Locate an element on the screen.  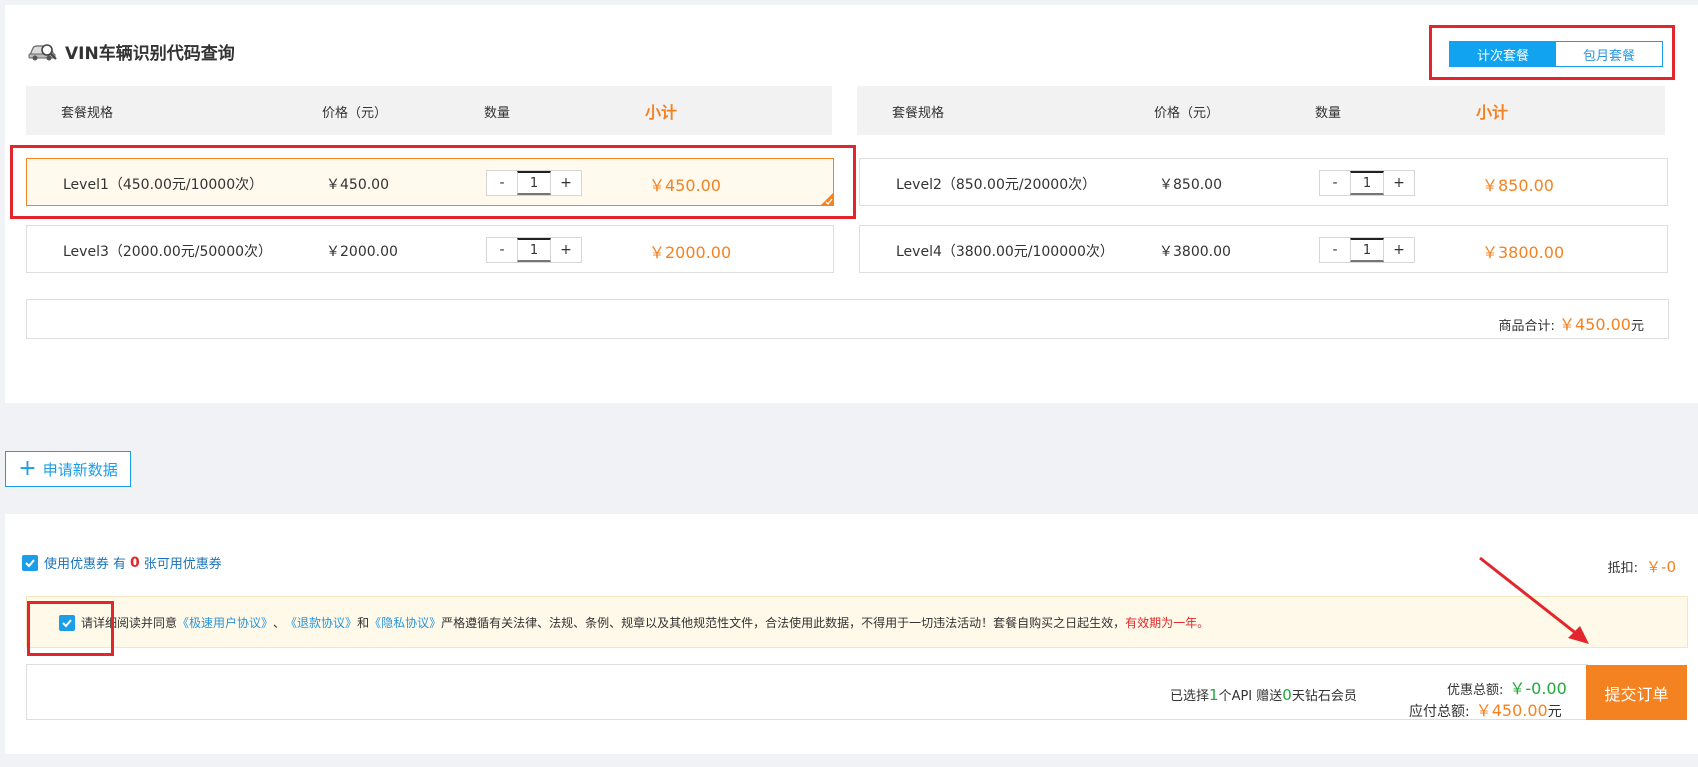
tab-monthly-plan: 包月套餐 is located at coordinates (1609, 54).